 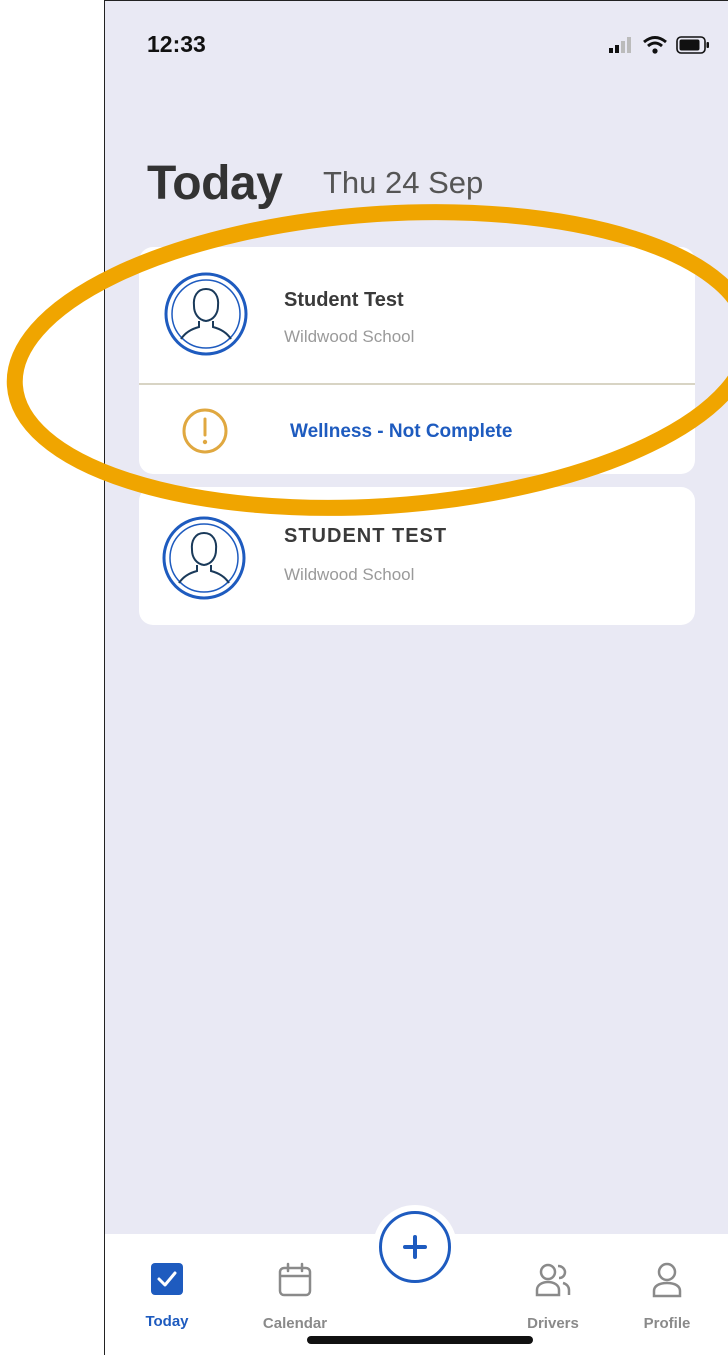 I want to click on student-name: Student Test, so click(x=344, y=300).